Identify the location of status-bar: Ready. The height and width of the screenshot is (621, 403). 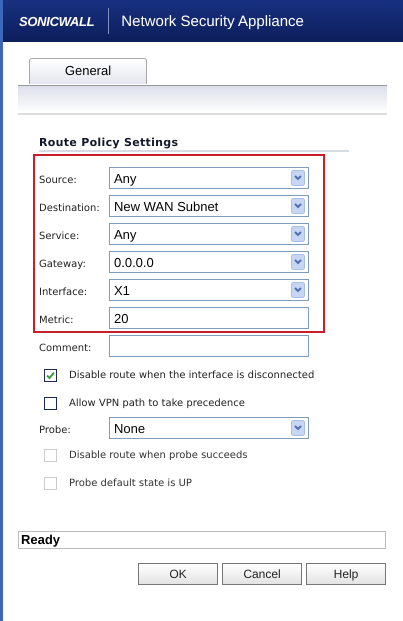
(202, 540).